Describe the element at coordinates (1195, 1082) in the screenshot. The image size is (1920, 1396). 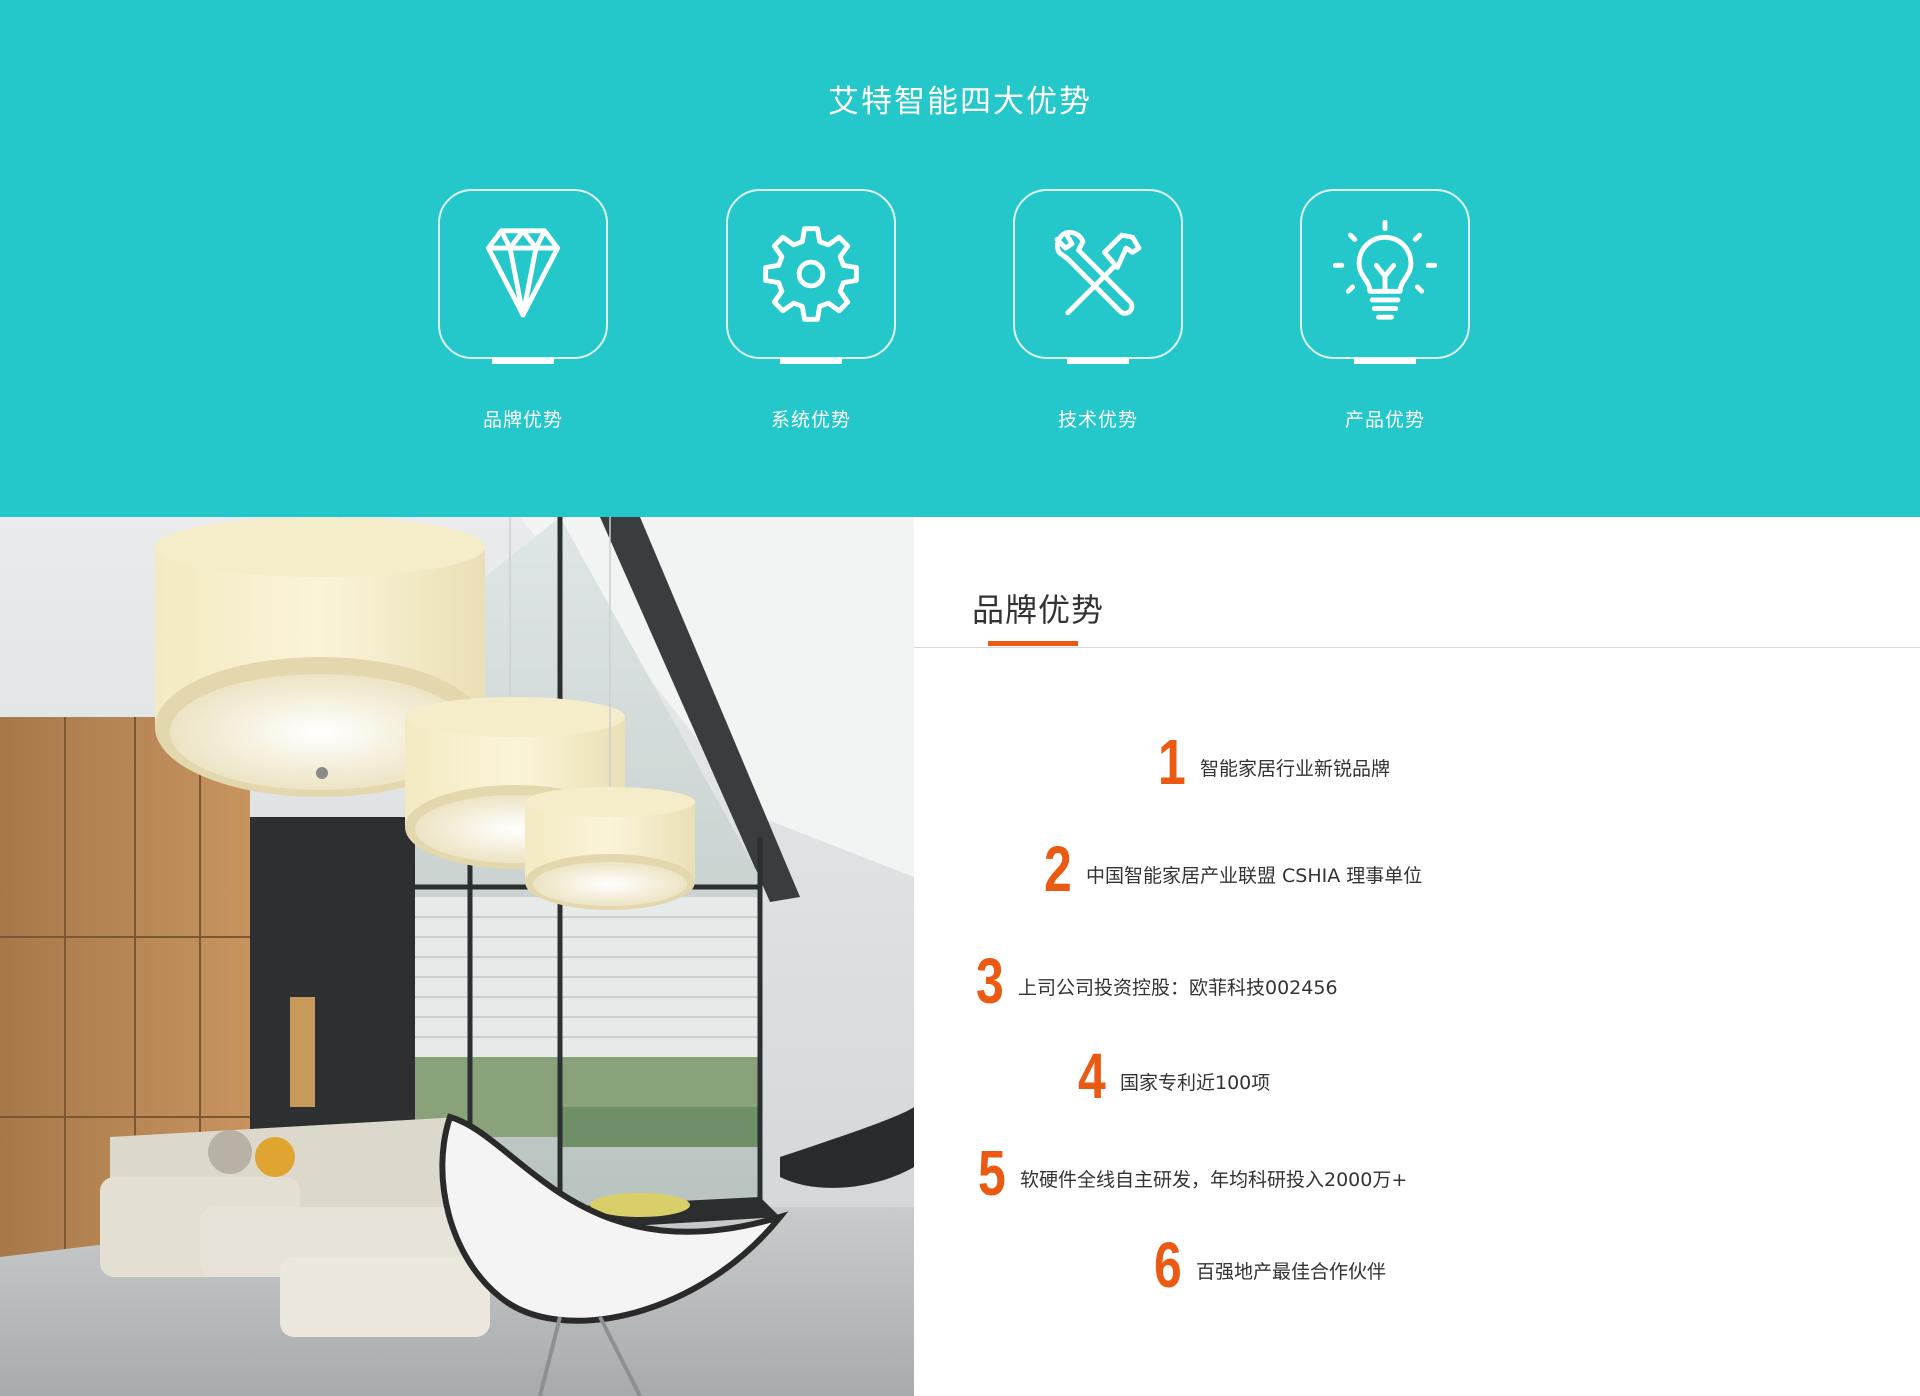
I see `item-text: 国家专利近100项` at that location.